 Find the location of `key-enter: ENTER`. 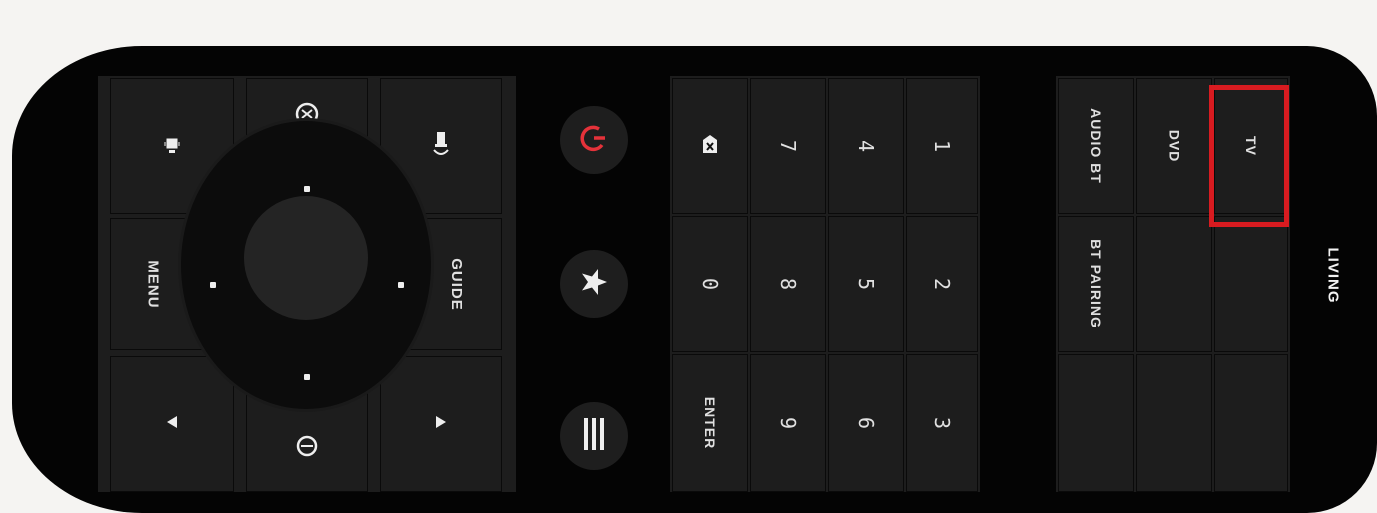

key-enter: ENTER is located at coordinates (710, 423).